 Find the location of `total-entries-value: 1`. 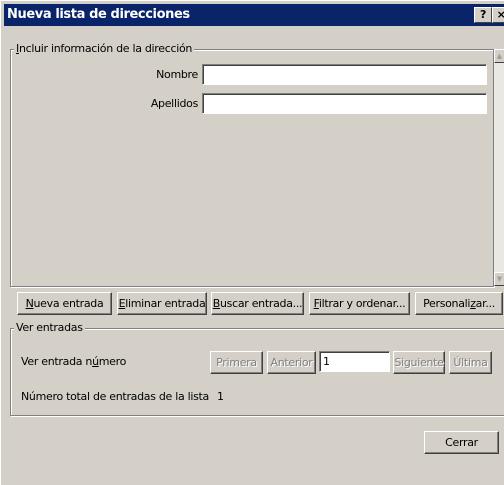

total-entries-value: 1 is located at coordinates (220, 396).